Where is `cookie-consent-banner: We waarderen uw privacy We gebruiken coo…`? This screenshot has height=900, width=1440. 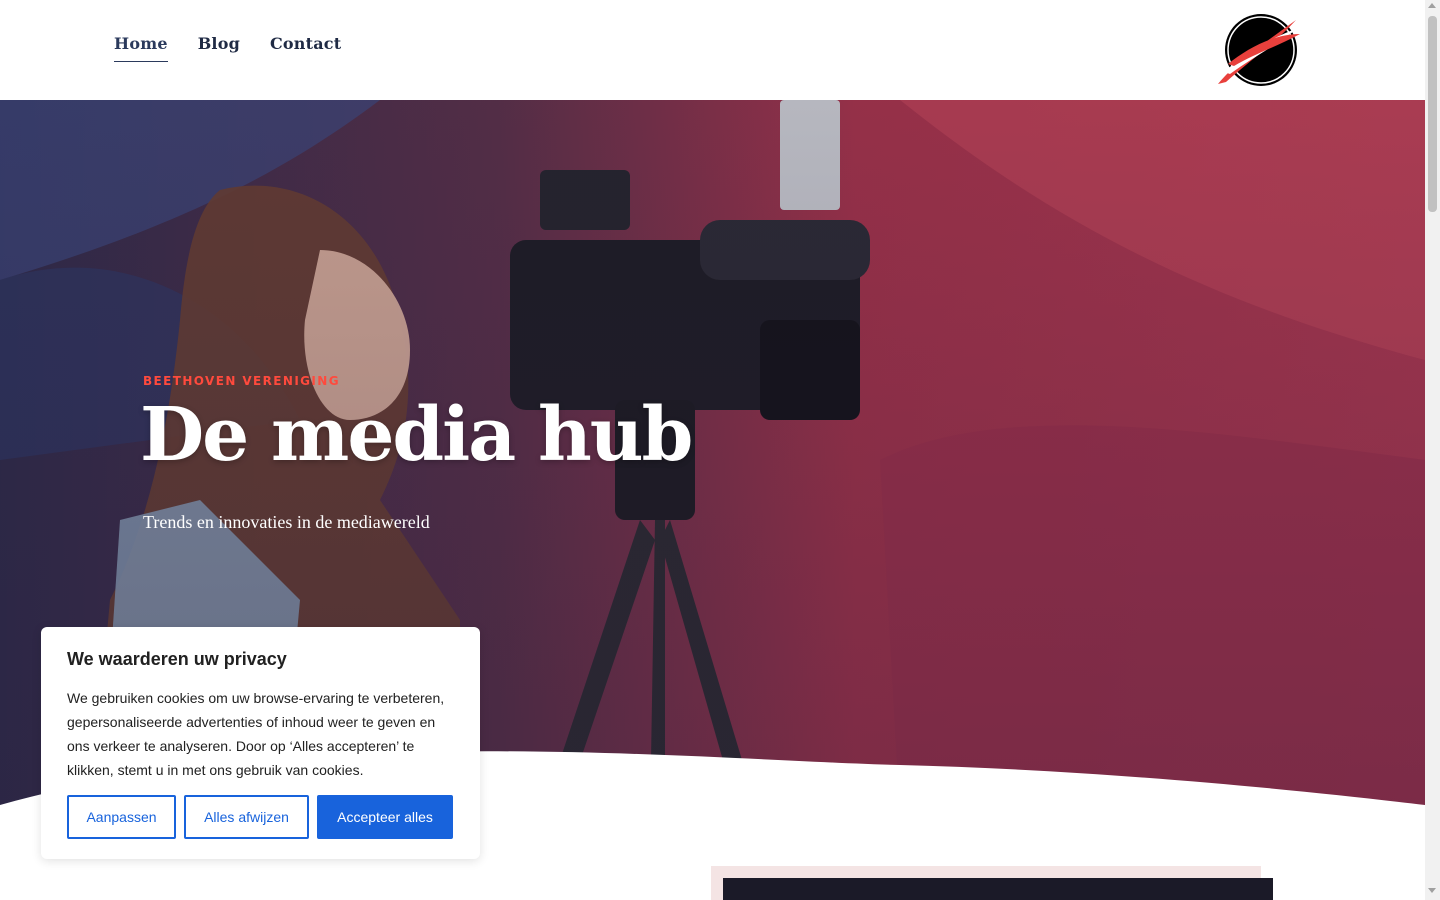
cookie-consent-banner: We waarderen uw privacy We gebruiken coo… is located at coordinates (260, 743).